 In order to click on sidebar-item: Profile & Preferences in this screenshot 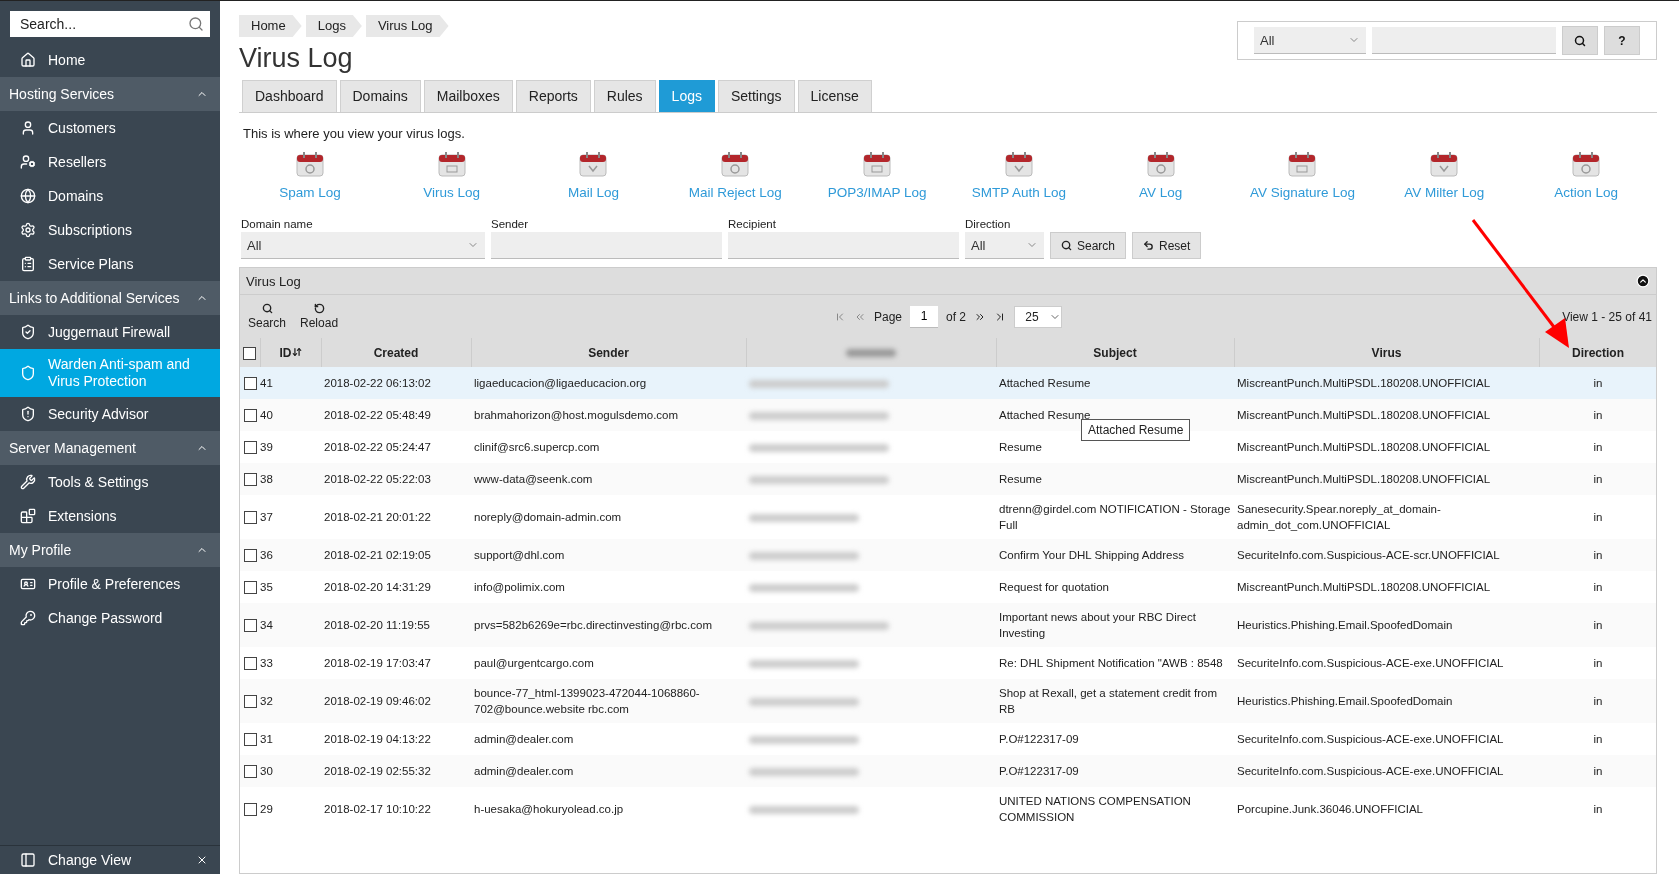, I will do `click(110, 584)`.